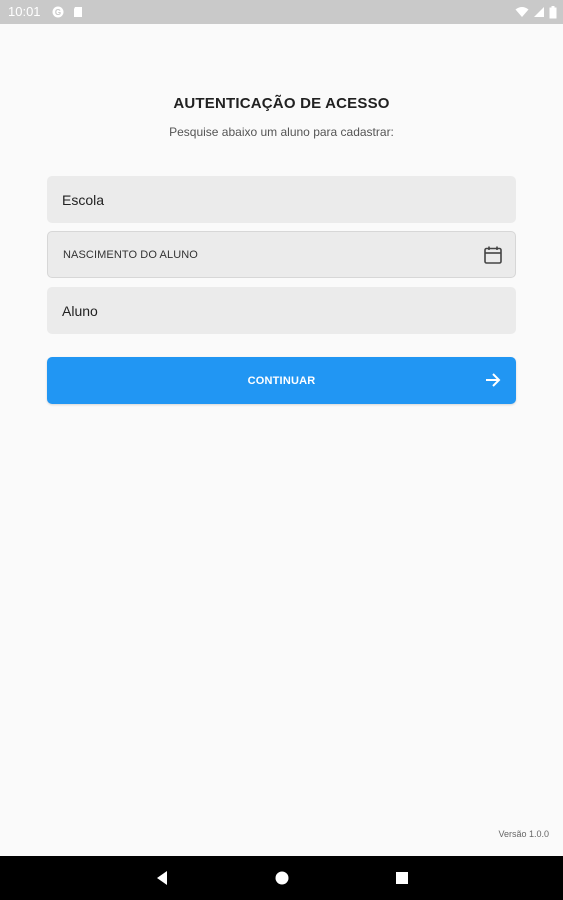 The height and width of the screenshot is (900, 563). I want to click on birth-date-field, so click(281, 254).